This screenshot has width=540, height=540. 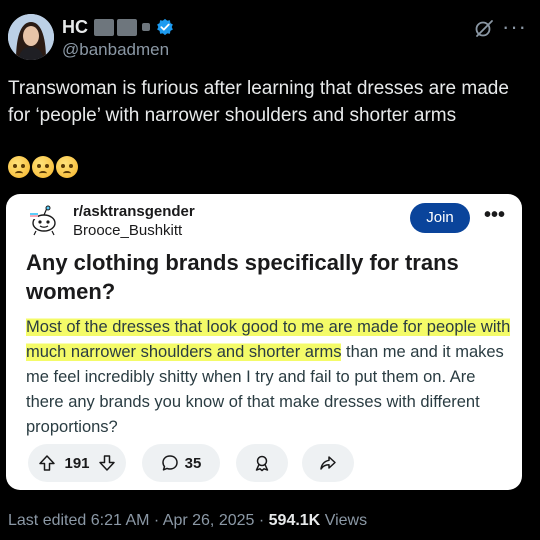 What do you see at coordinates (440, 218) in the screenshot?
I see `join-button: Join` at bounding box center [440, 218].